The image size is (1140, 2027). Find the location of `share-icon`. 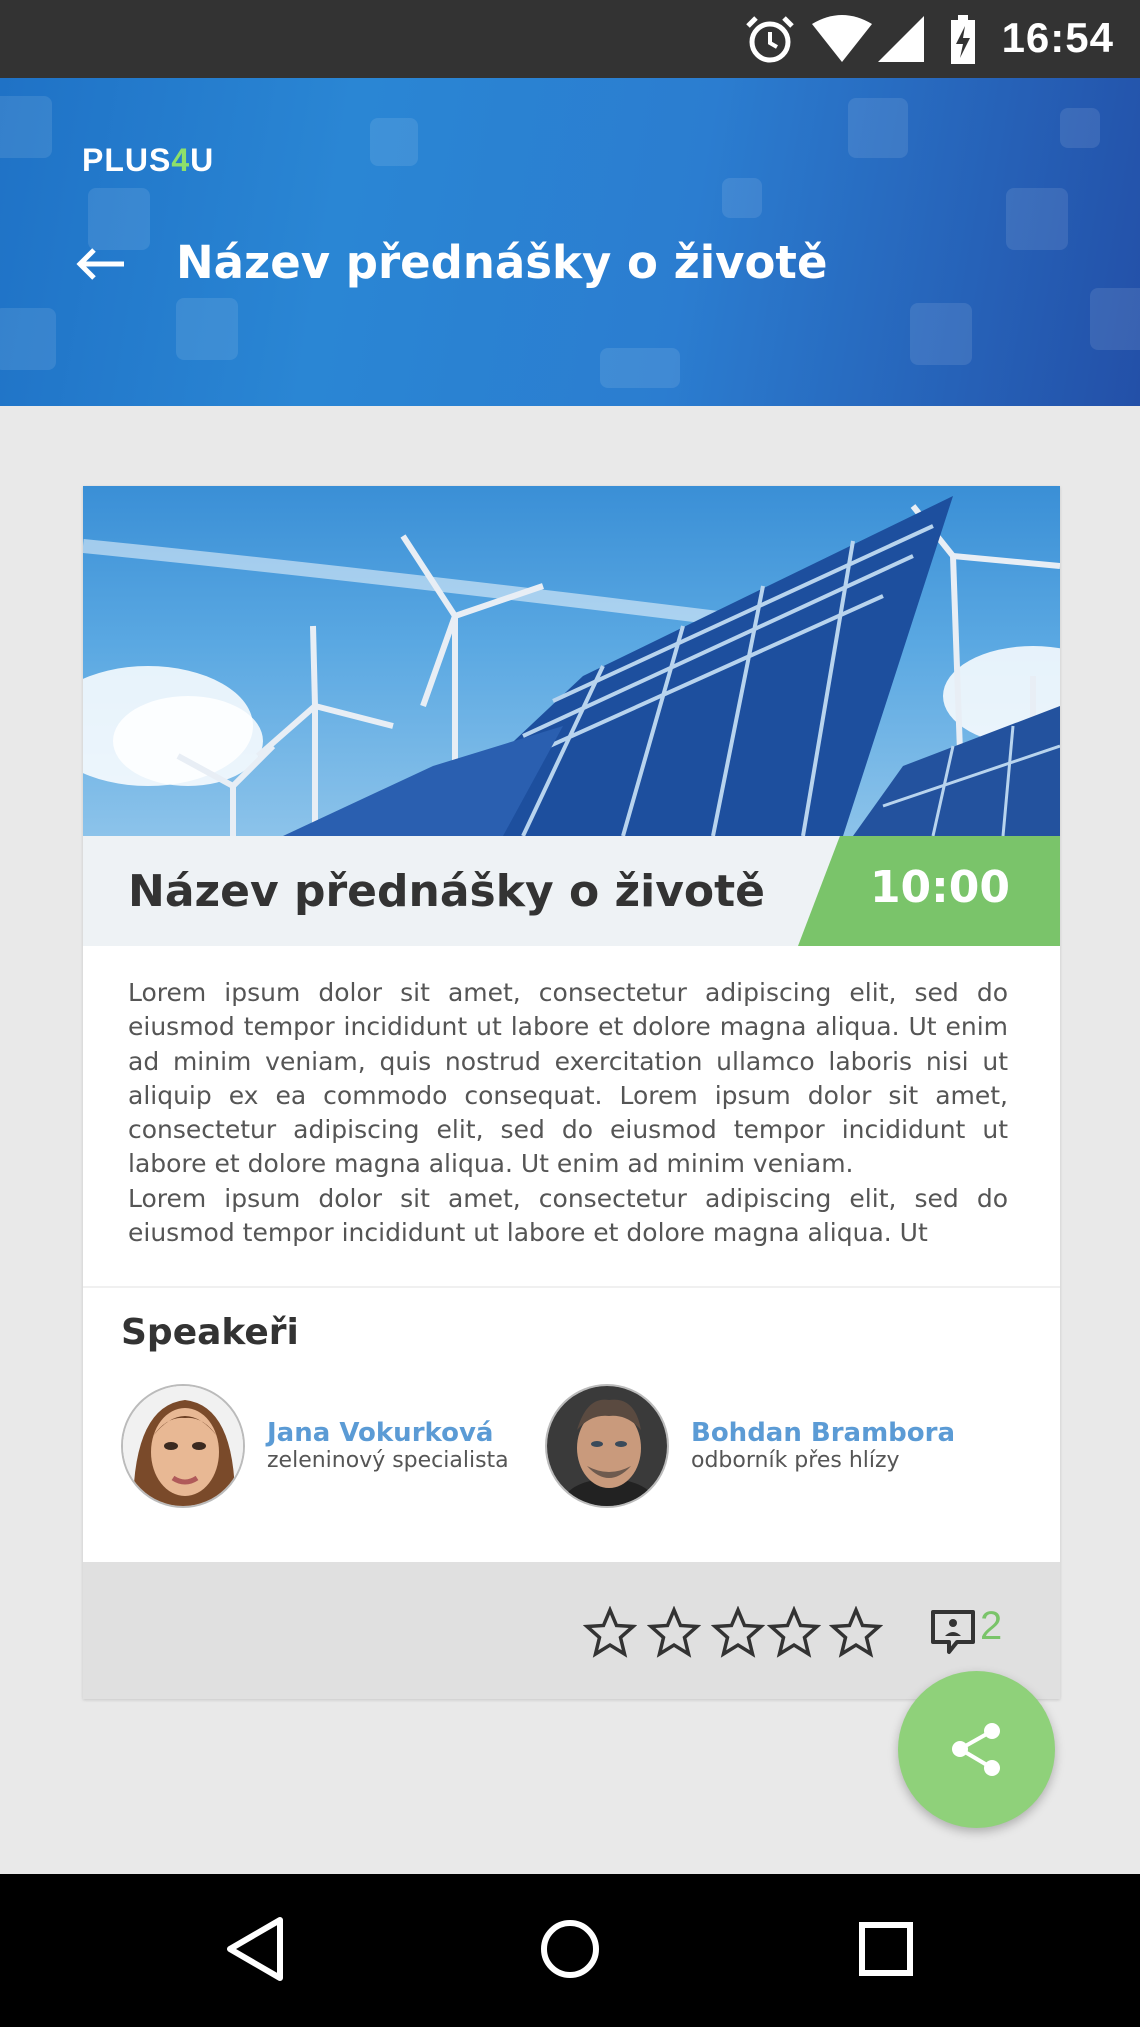

share-icon is located at coordinates (976, 1749).